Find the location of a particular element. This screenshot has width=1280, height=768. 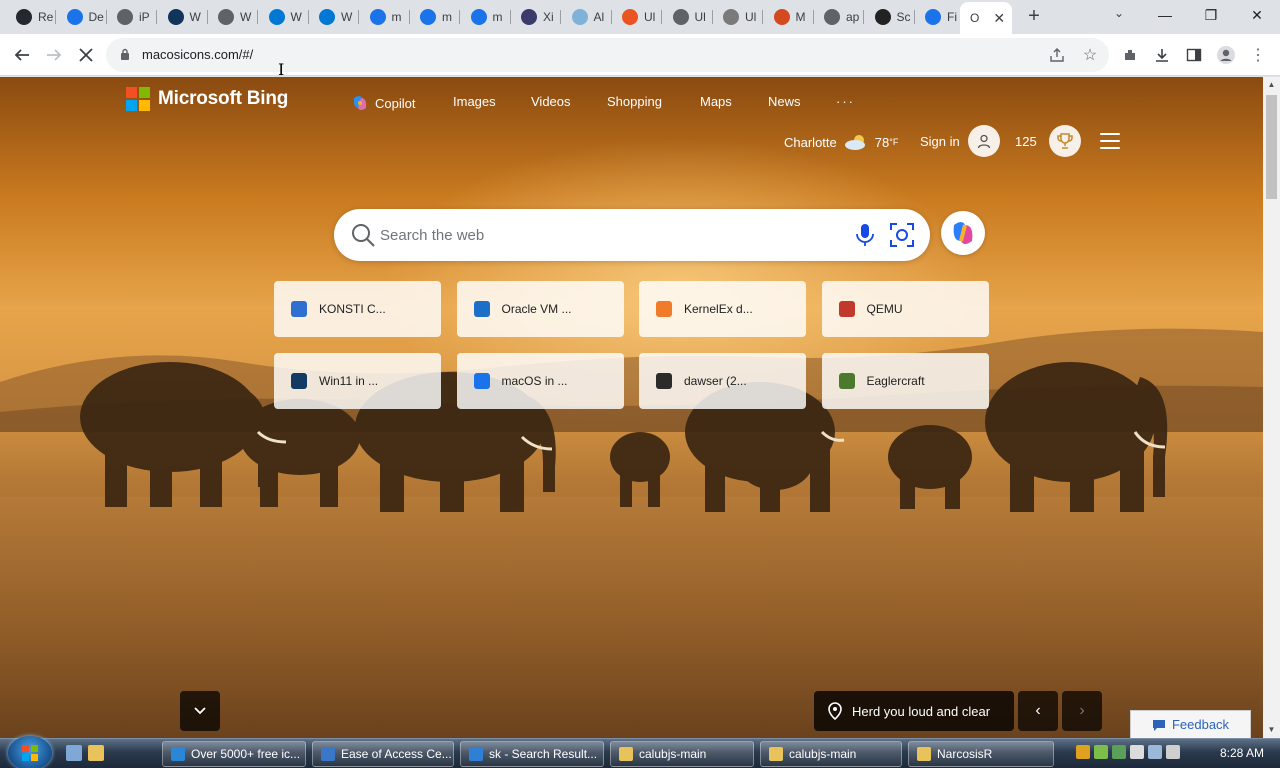

tab-active: O ✕ is located at coordinates (986, 18).